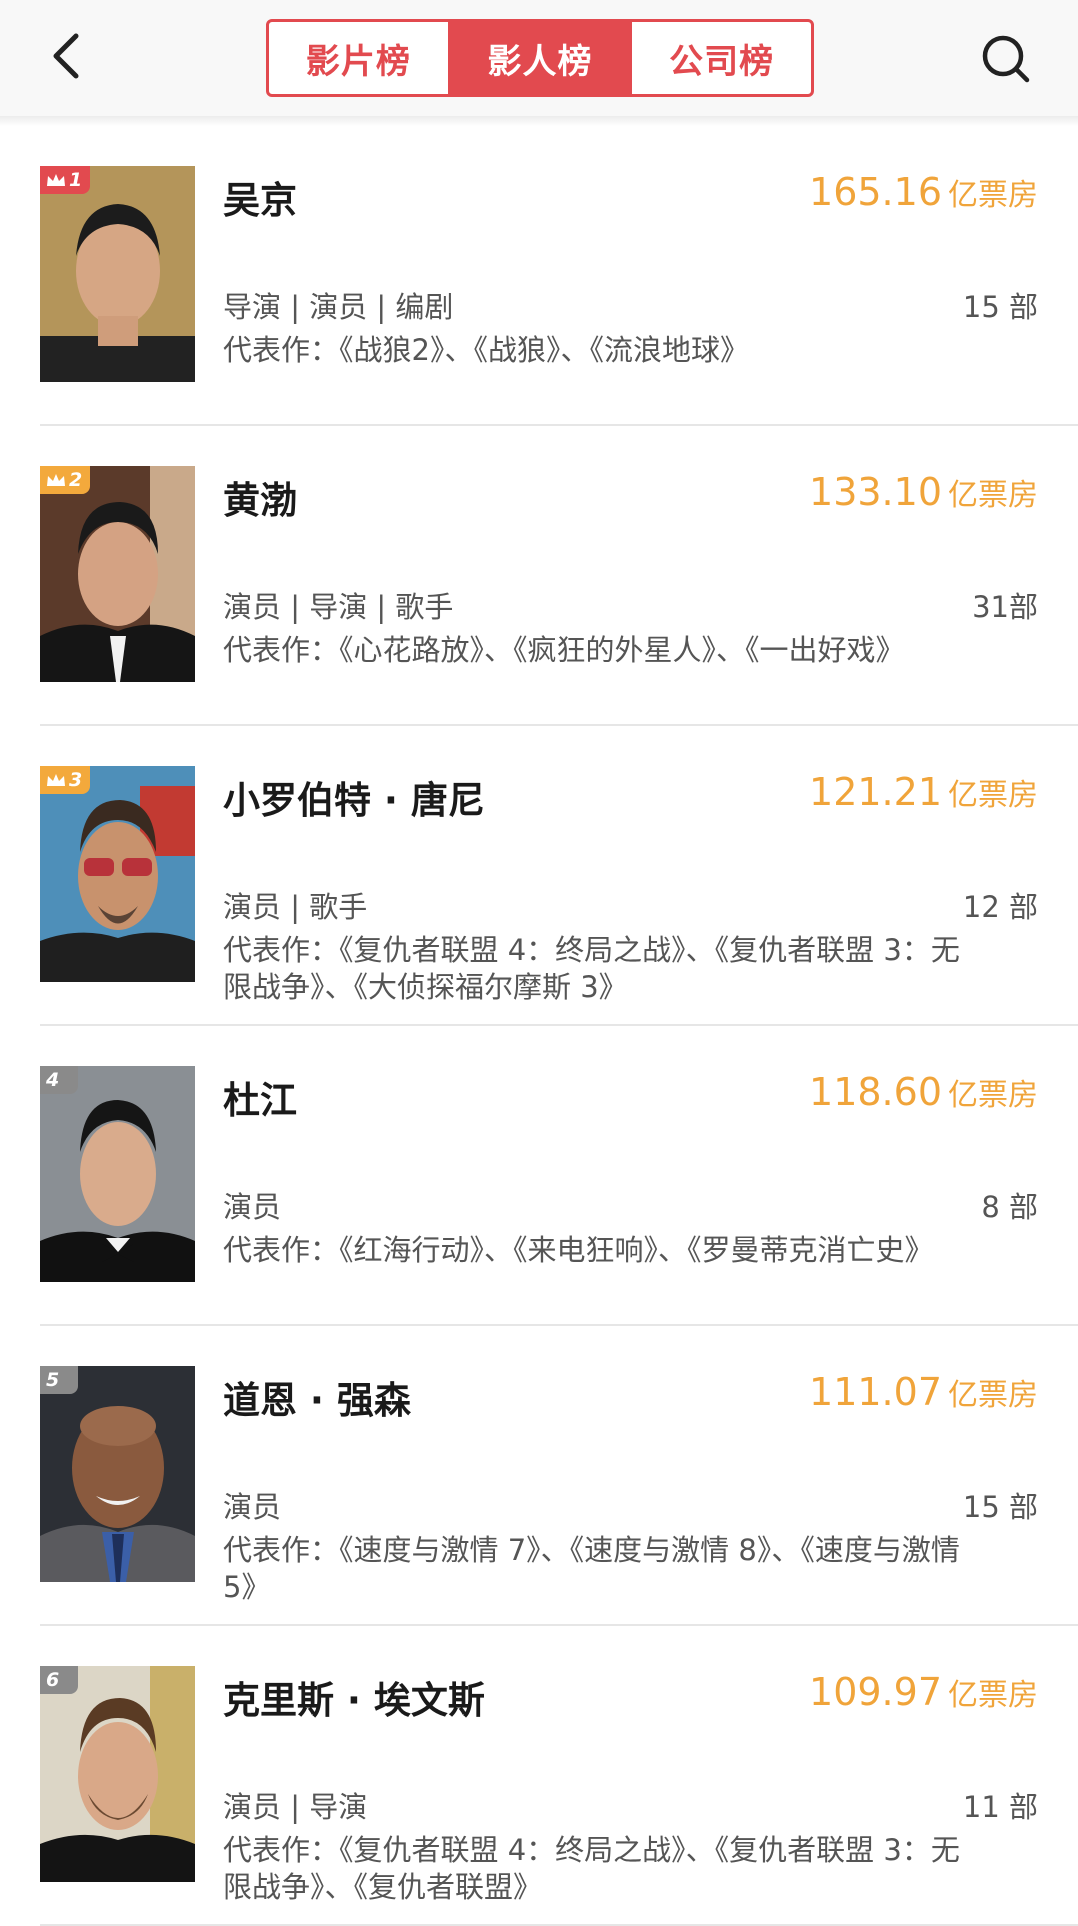 The width and height of the screenshot is (1078, 1926). What do you see at coordinates (358, 58) in the screenshot?
I see `tab-films: 影片榜` at bounding box center [358, 58].